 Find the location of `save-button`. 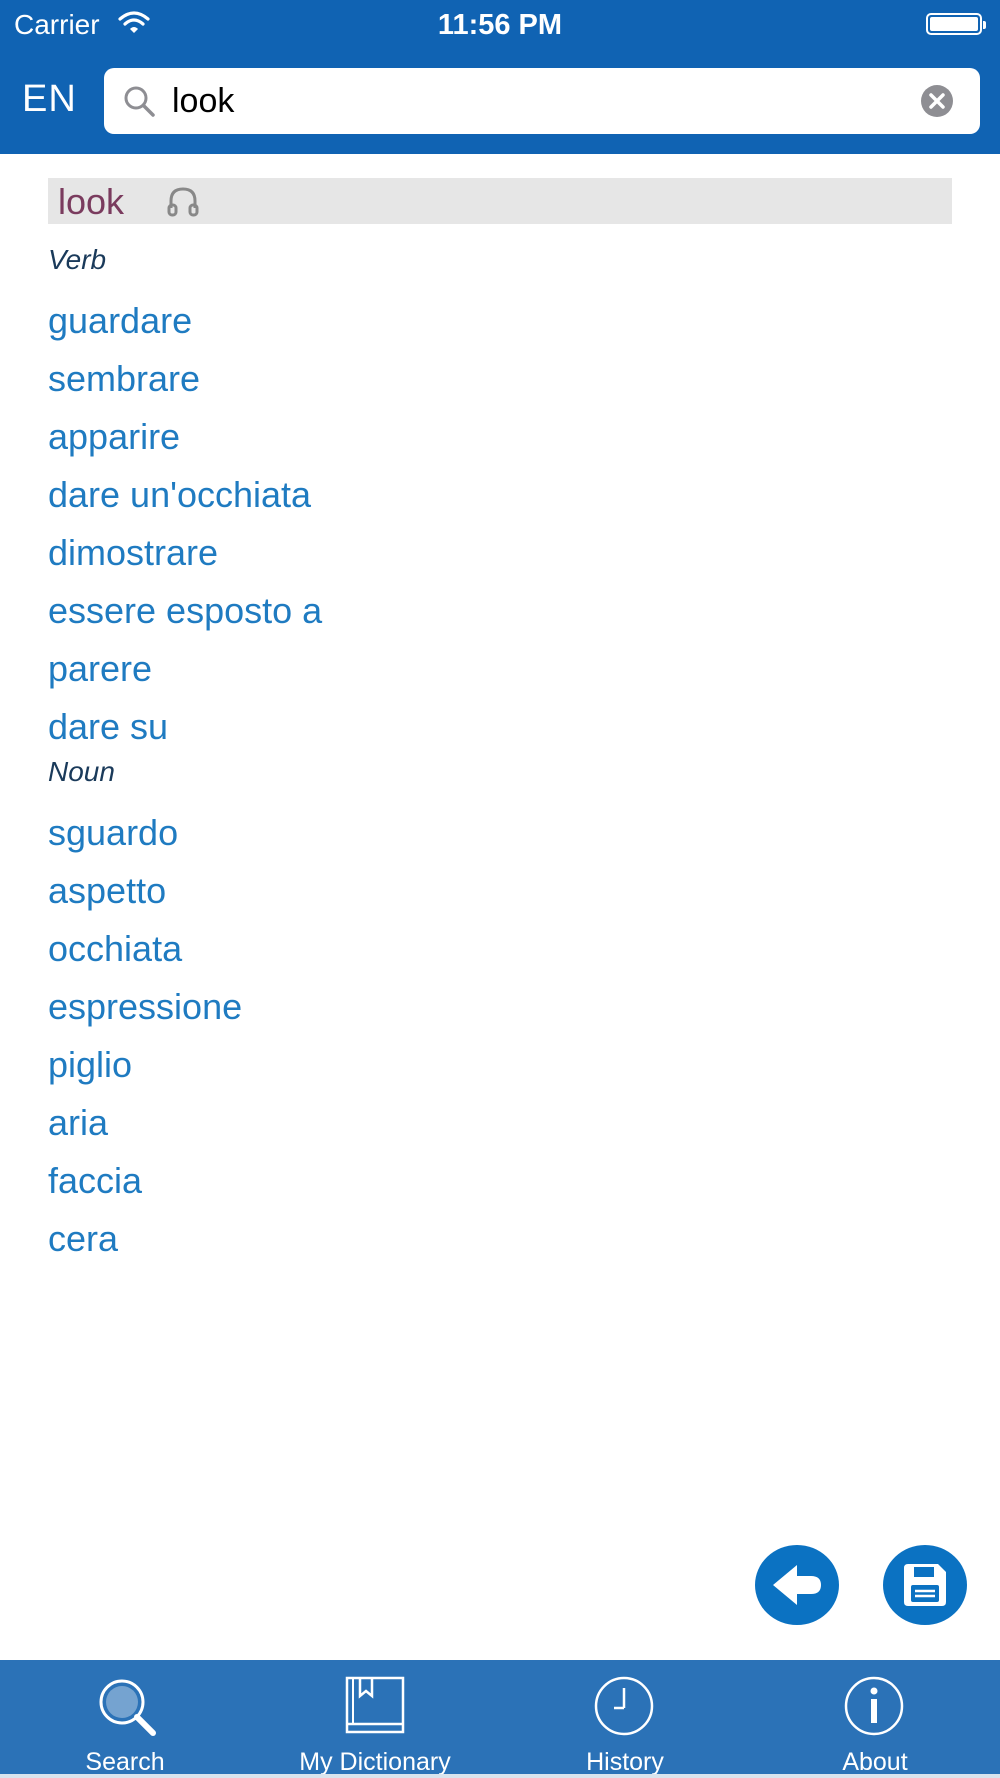

save-button is located at coordinates (925, 1585).